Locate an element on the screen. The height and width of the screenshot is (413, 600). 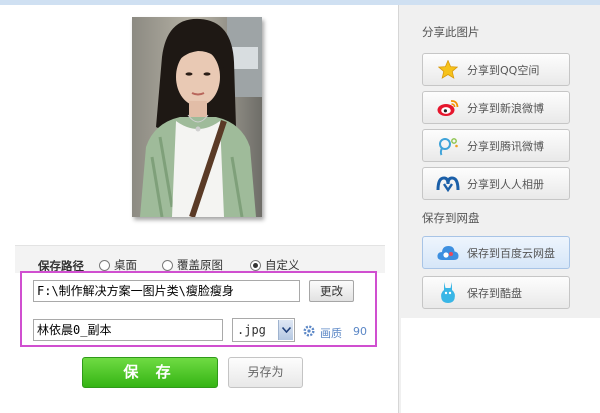
portrait-image is located at coordinates (197, 117).